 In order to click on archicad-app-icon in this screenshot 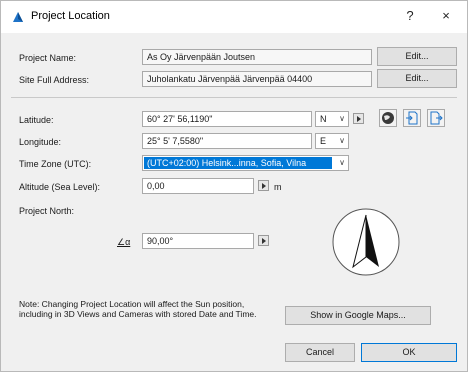, I will do `click(18, 17)`.